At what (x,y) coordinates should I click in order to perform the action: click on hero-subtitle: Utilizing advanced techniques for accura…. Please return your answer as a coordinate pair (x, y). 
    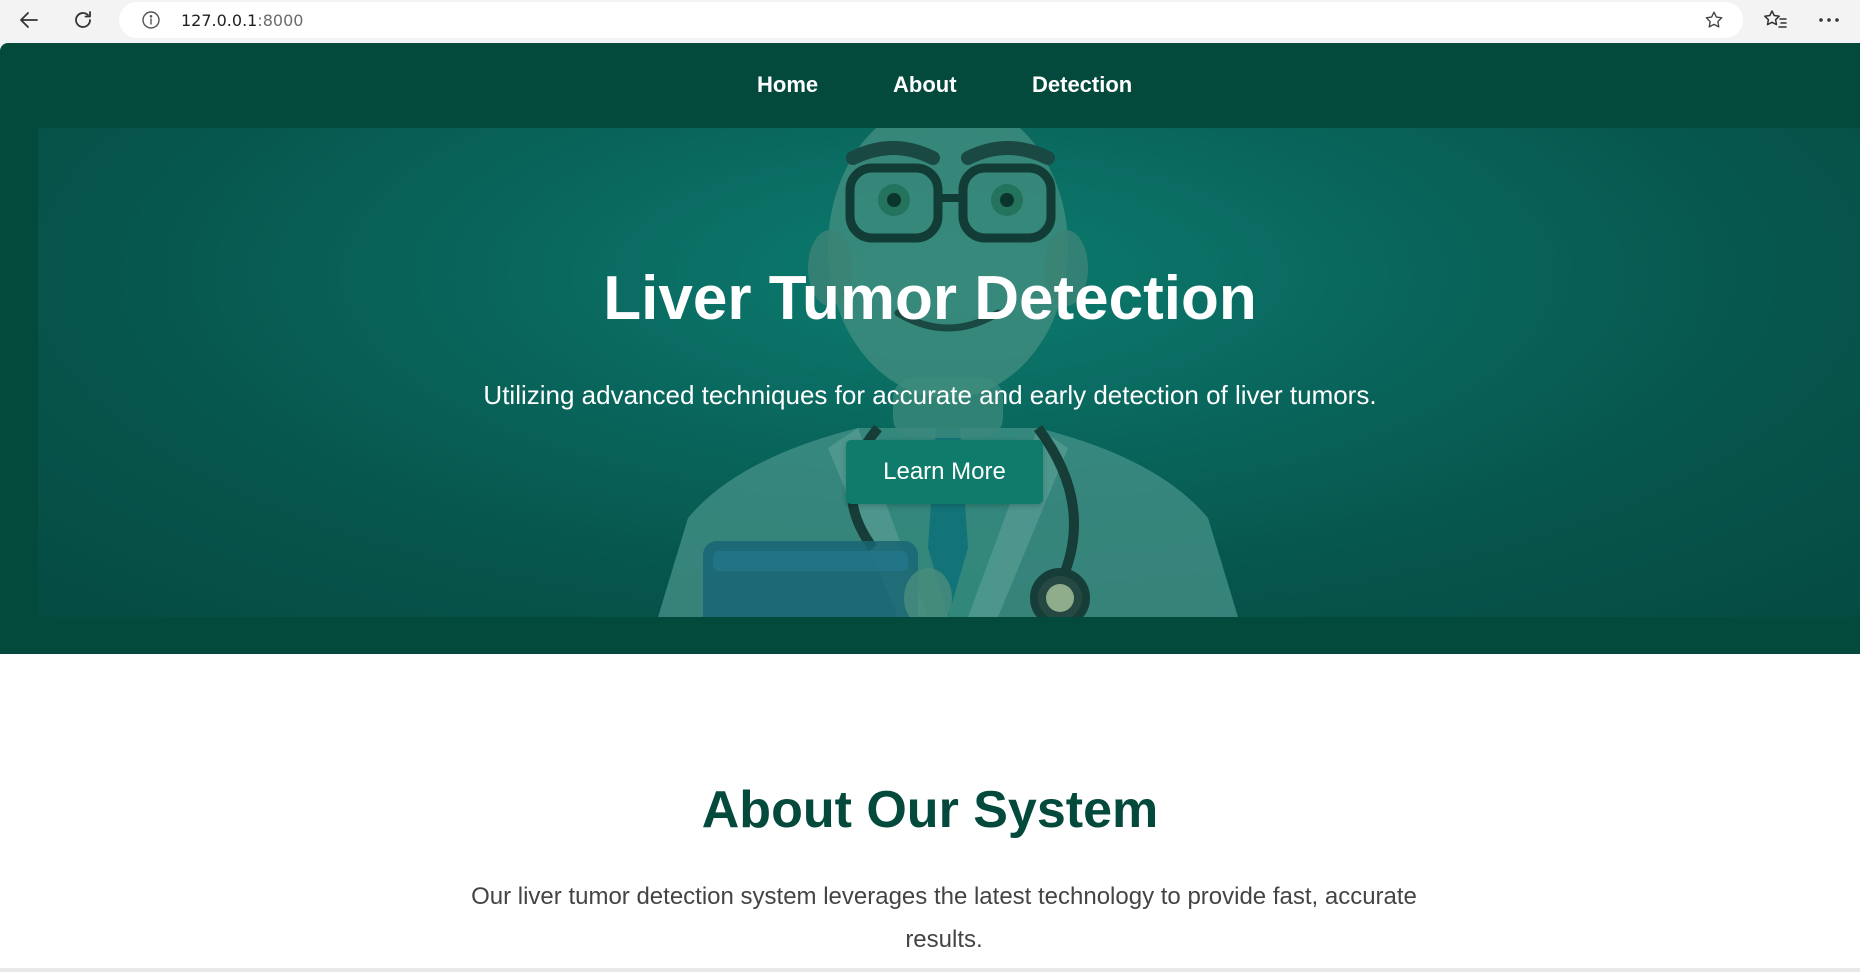
    Looking at the image, I should click on (930, 395).